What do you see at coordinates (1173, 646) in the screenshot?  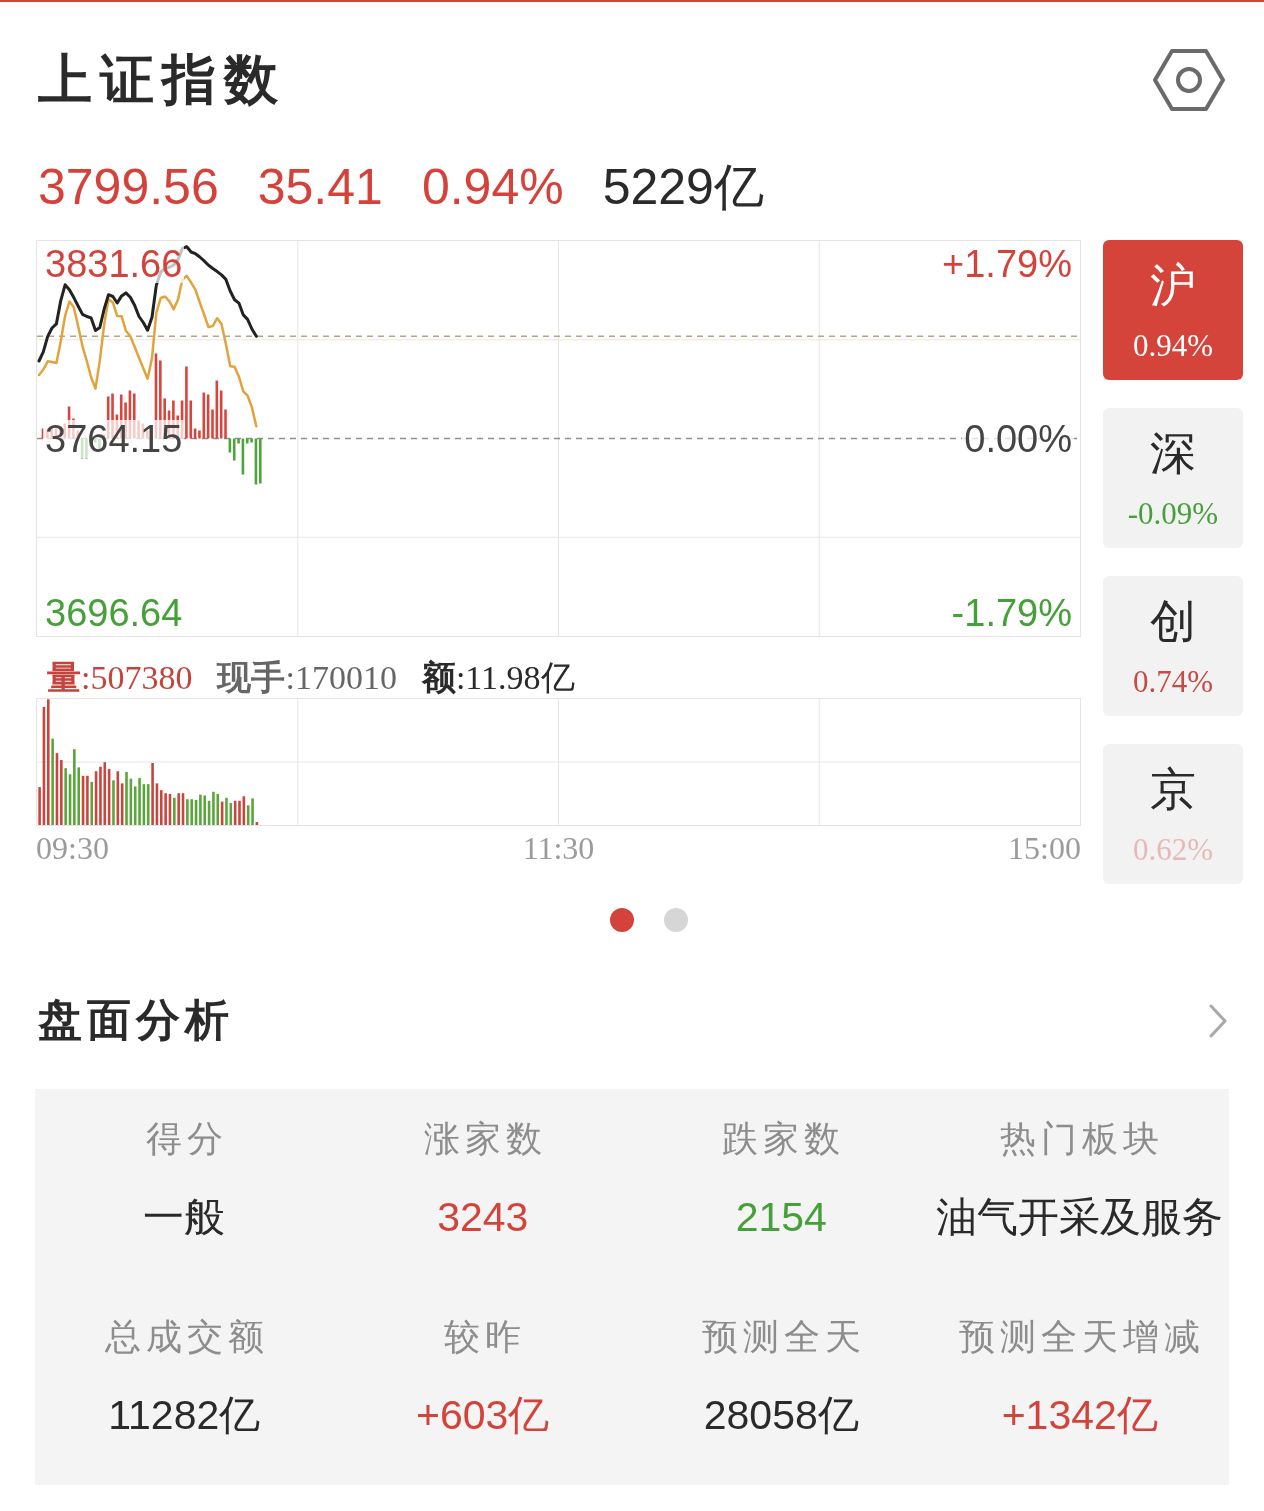 I see `market-tab: 创 0.74%` at bounding box center [1173, 646].